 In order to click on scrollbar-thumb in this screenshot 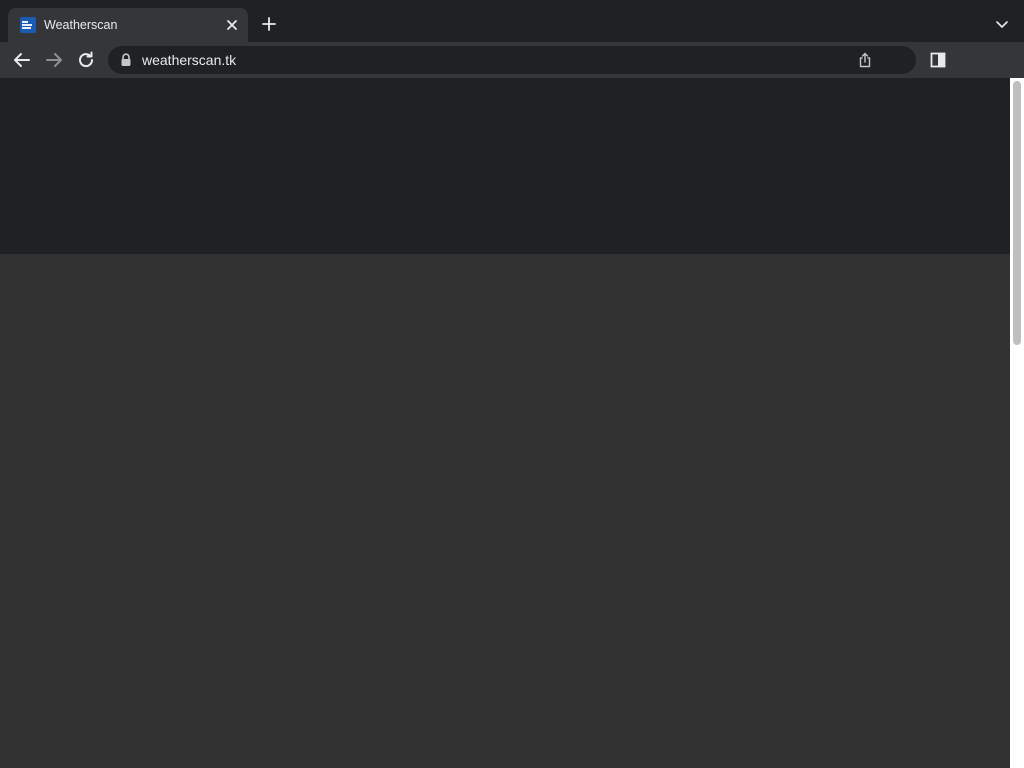, I will do `click(1017, 213)`.